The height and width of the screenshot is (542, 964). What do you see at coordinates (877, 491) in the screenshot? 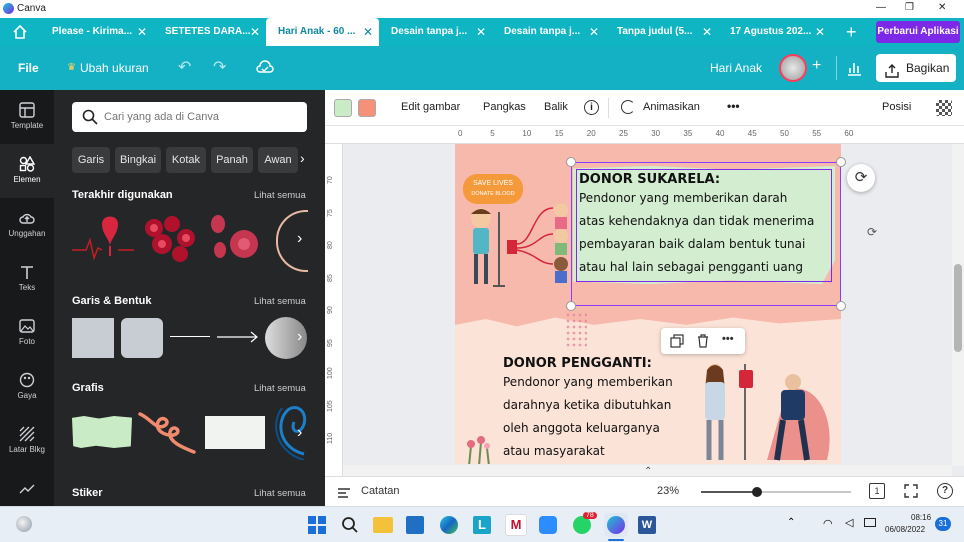
I see `page-count-icon: 1` at bounding box center [877, 491].